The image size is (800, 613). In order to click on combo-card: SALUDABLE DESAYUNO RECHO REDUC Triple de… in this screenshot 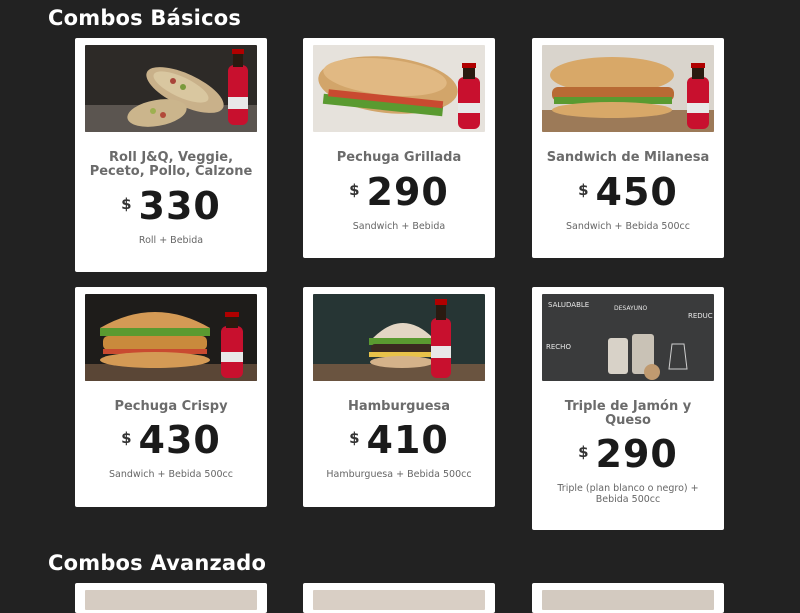, I will do `click(628, 408)`.